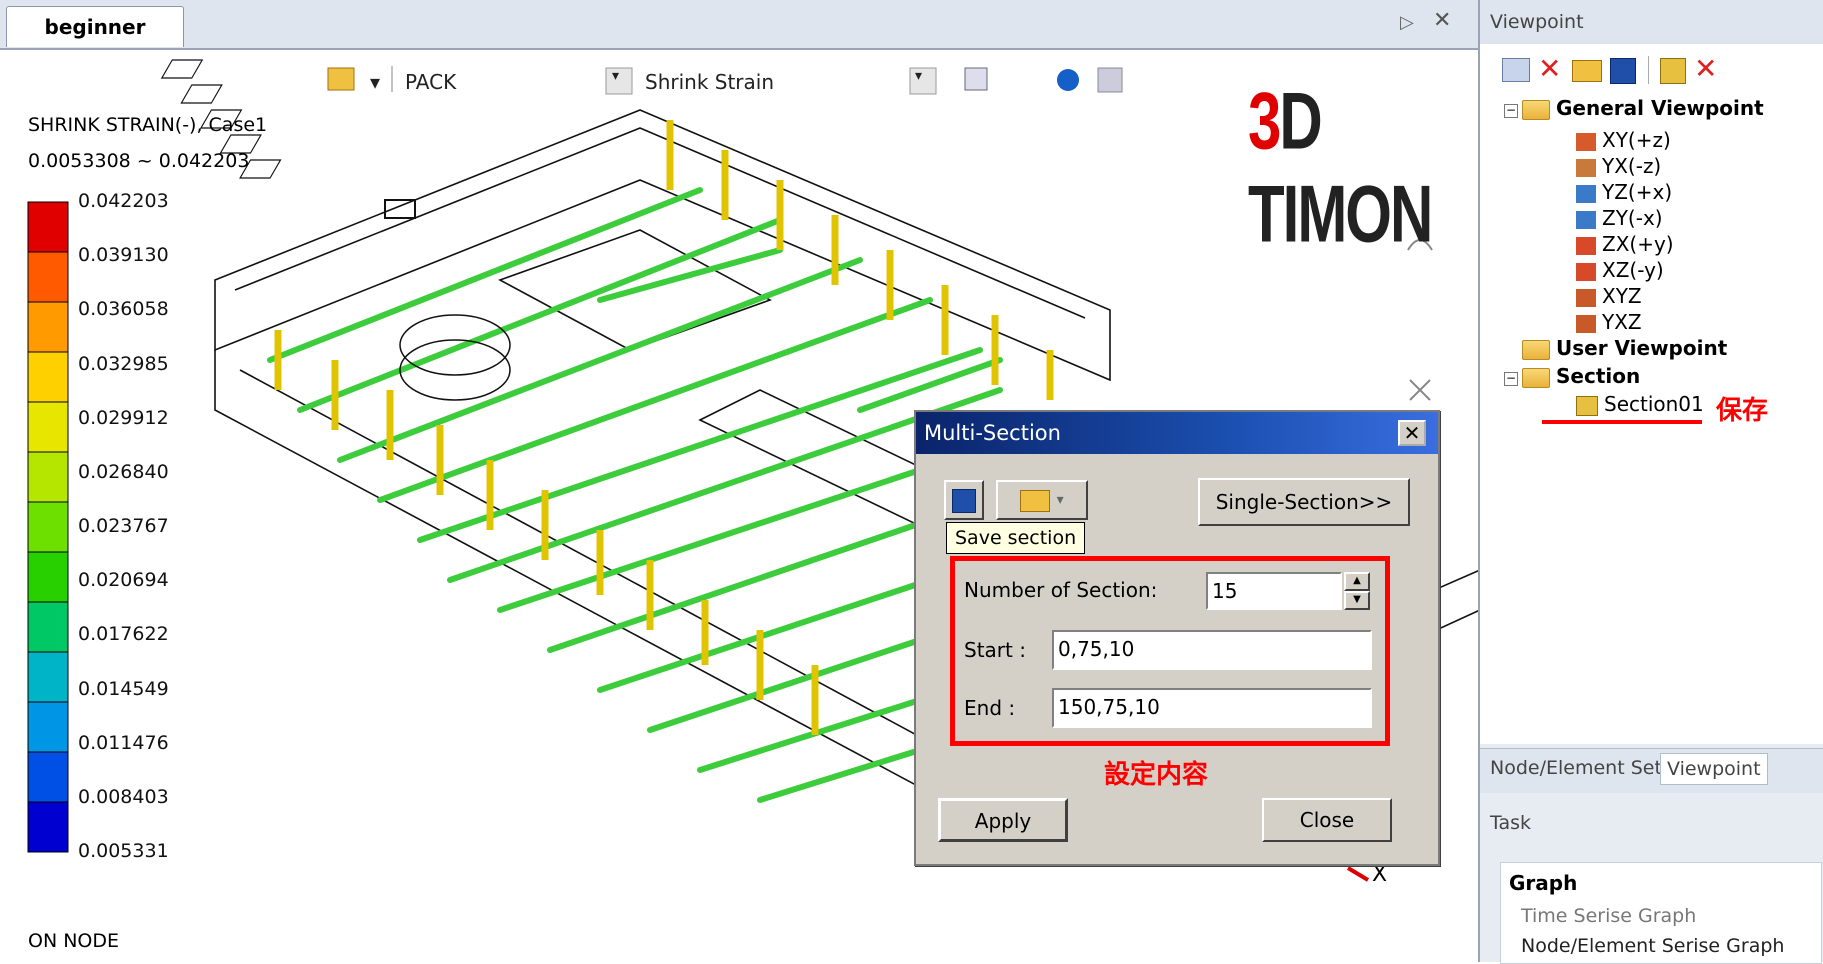 Image resolution: width=1823 pixels, height=964 pixels. Describe the element at coordinates (1581, 376) in the screenshot. I see `tree-section: Section` at that location.